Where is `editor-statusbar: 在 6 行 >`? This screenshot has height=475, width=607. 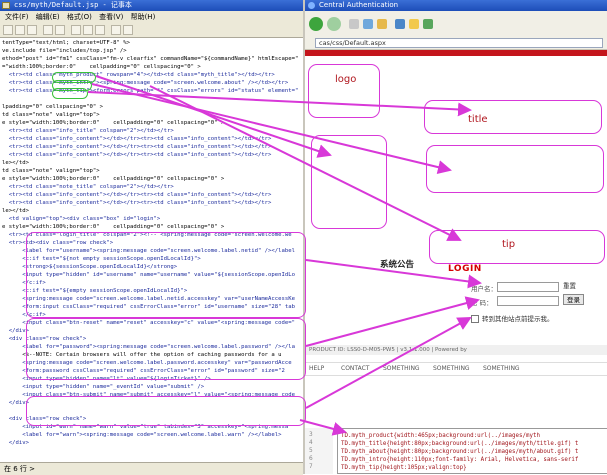
editor-statusbar: 在 6 行 > is located at coordinates (151, 468).